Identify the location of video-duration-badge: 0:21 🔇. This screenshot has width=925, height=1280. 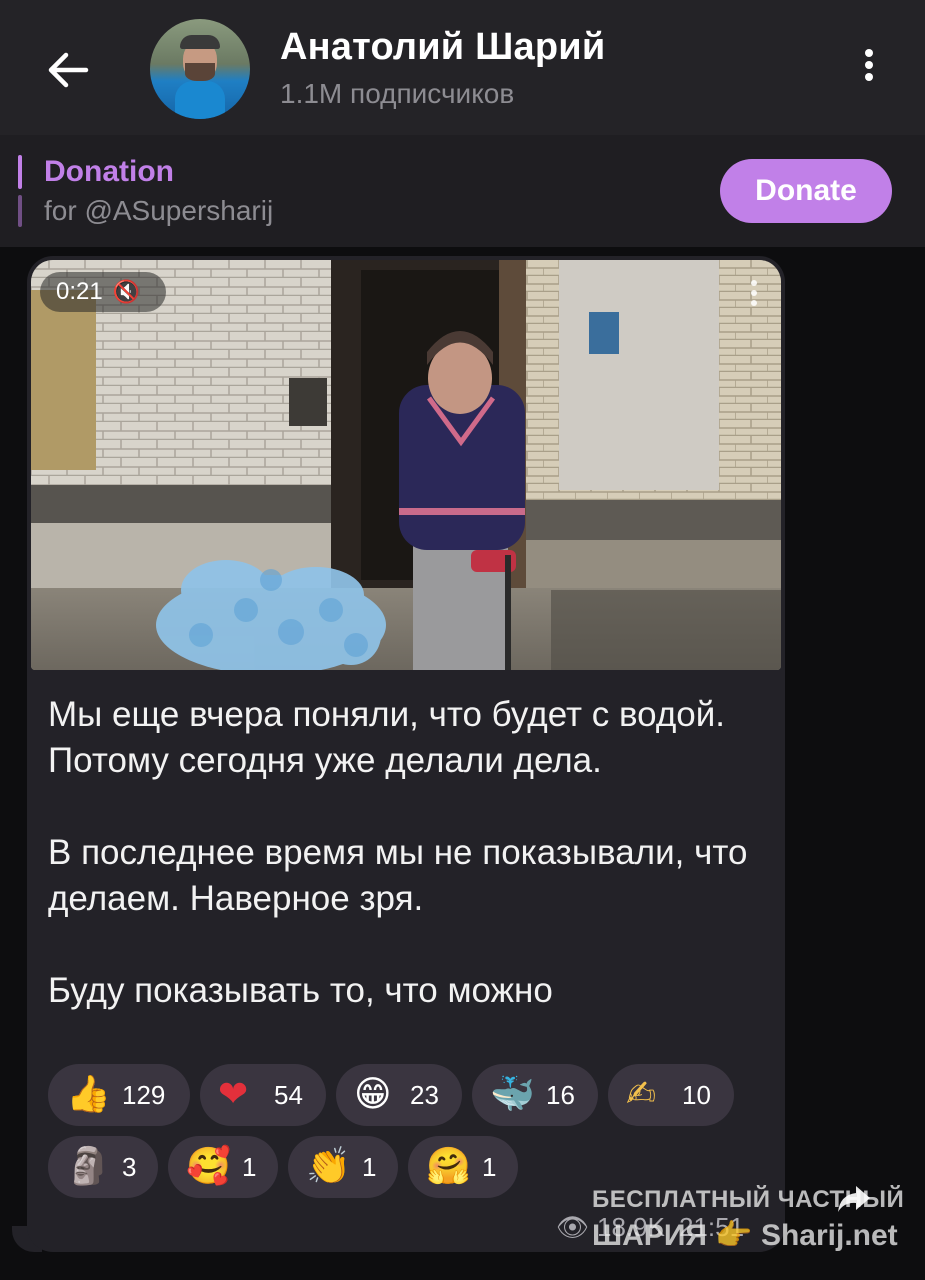
(103, 292).